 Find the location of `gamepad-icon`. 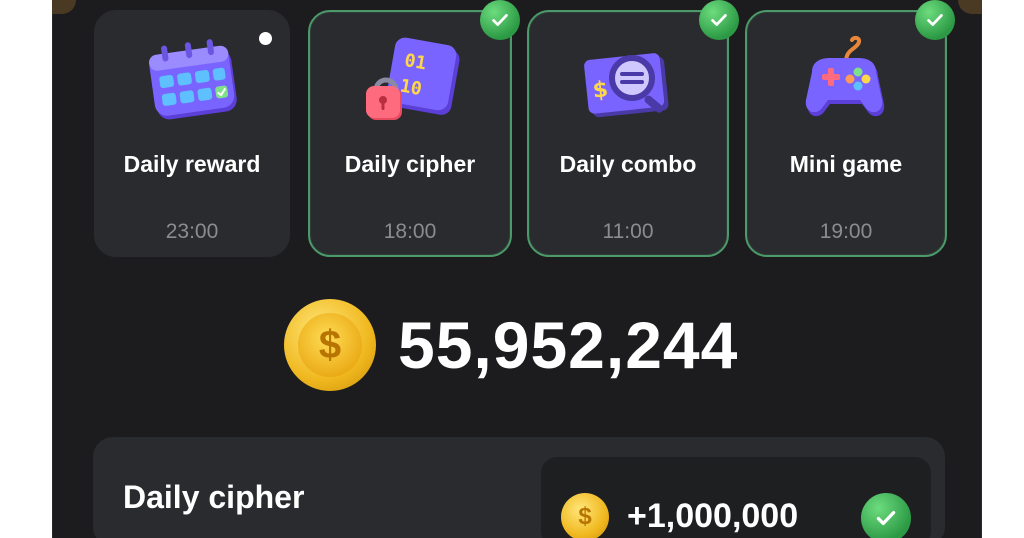

gamepad-icon is located at coordinates (845, 76).